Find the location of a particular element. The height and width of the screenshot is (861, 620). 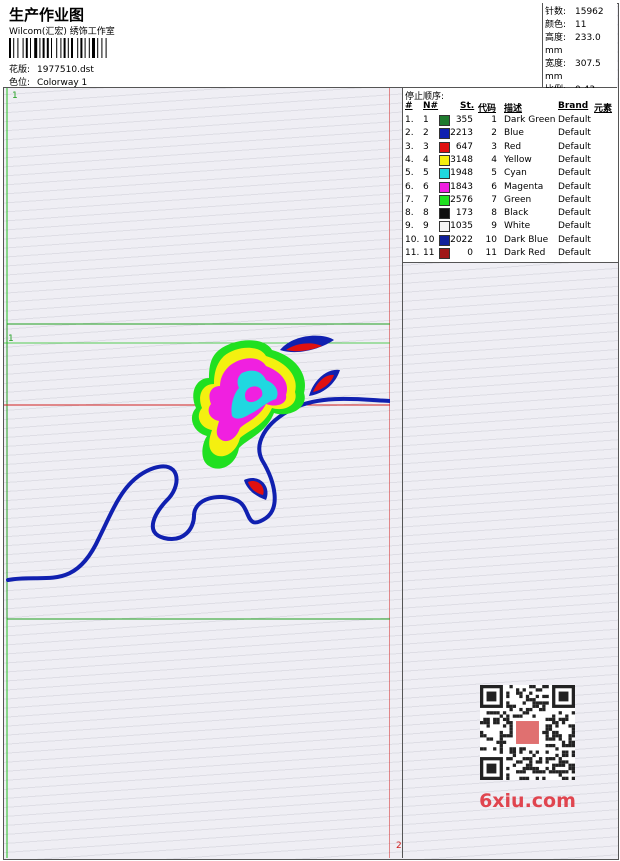

row-code: 5 is located at coordinates (494, 173).